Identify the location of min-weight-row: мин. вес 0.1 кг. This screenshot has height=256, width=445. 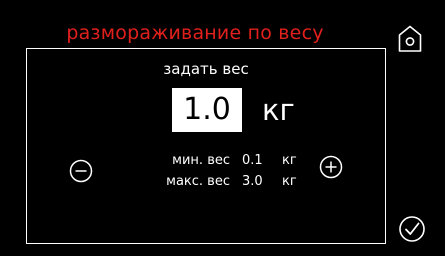
(226, 160).